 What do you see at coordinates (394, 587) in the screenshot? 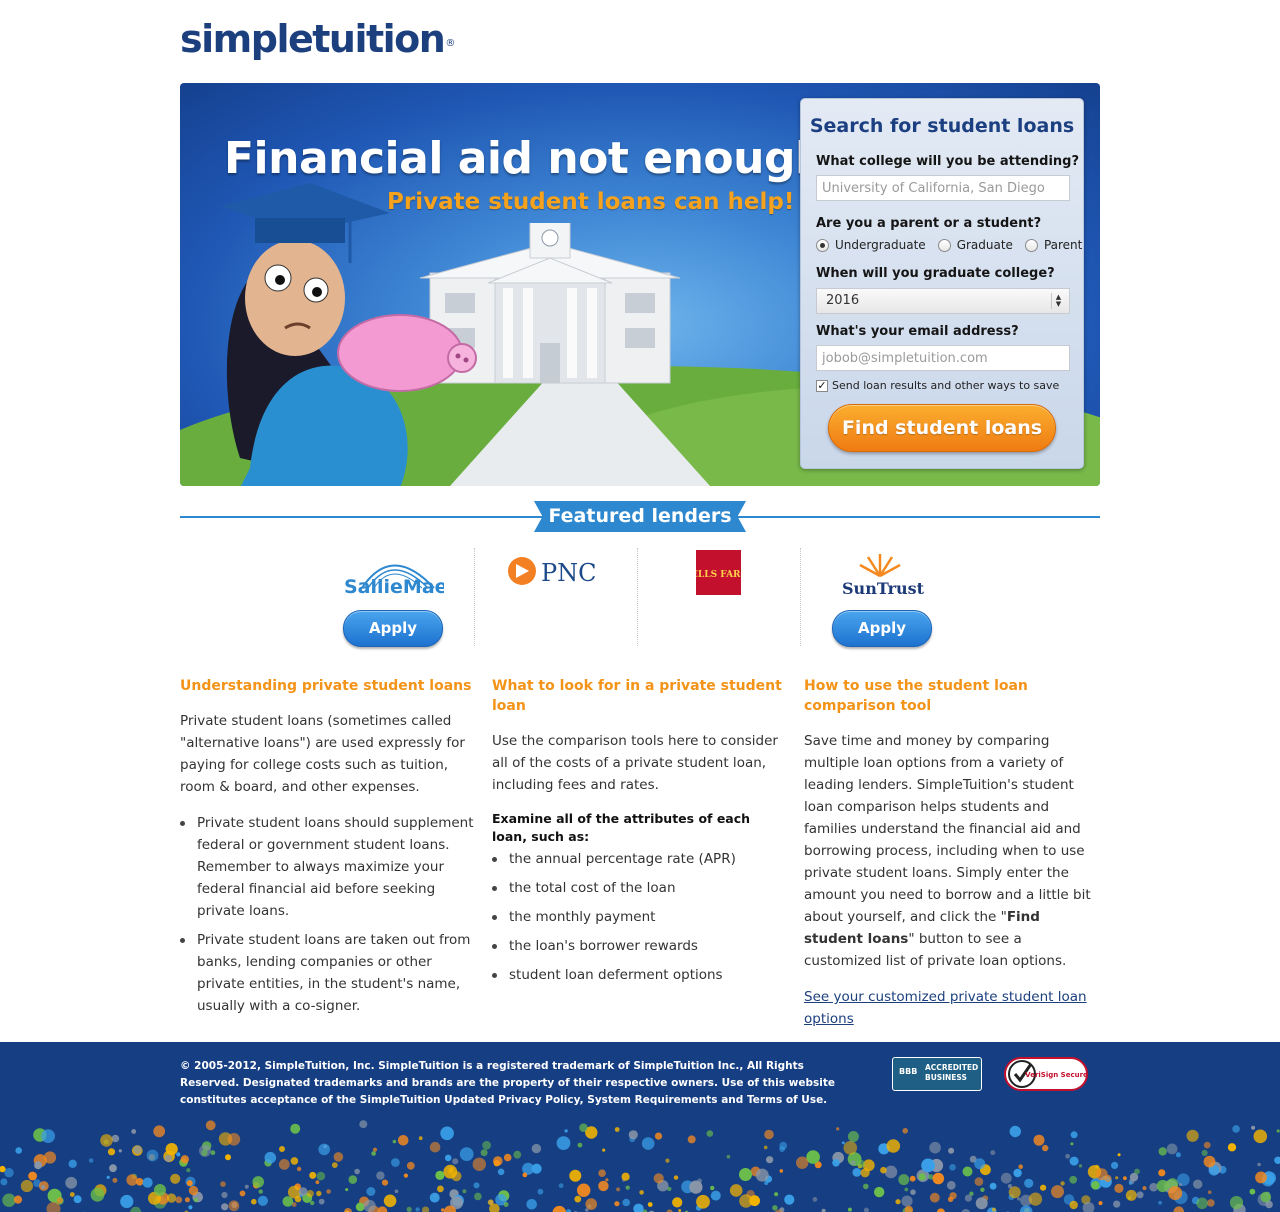
I see `sallie-mae-wordmark: SallieMae` at bounding box center [394, 587].